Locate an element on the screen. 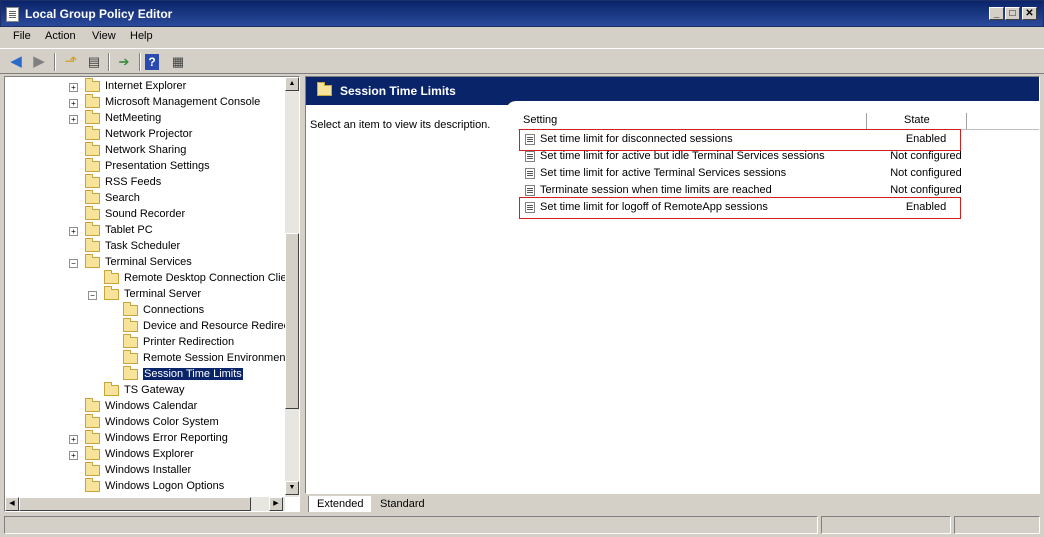 Image resolution: width=1044 pixels, height=537 pixels. scroll-down-button: ▼ is located at coordinates (292, 488).